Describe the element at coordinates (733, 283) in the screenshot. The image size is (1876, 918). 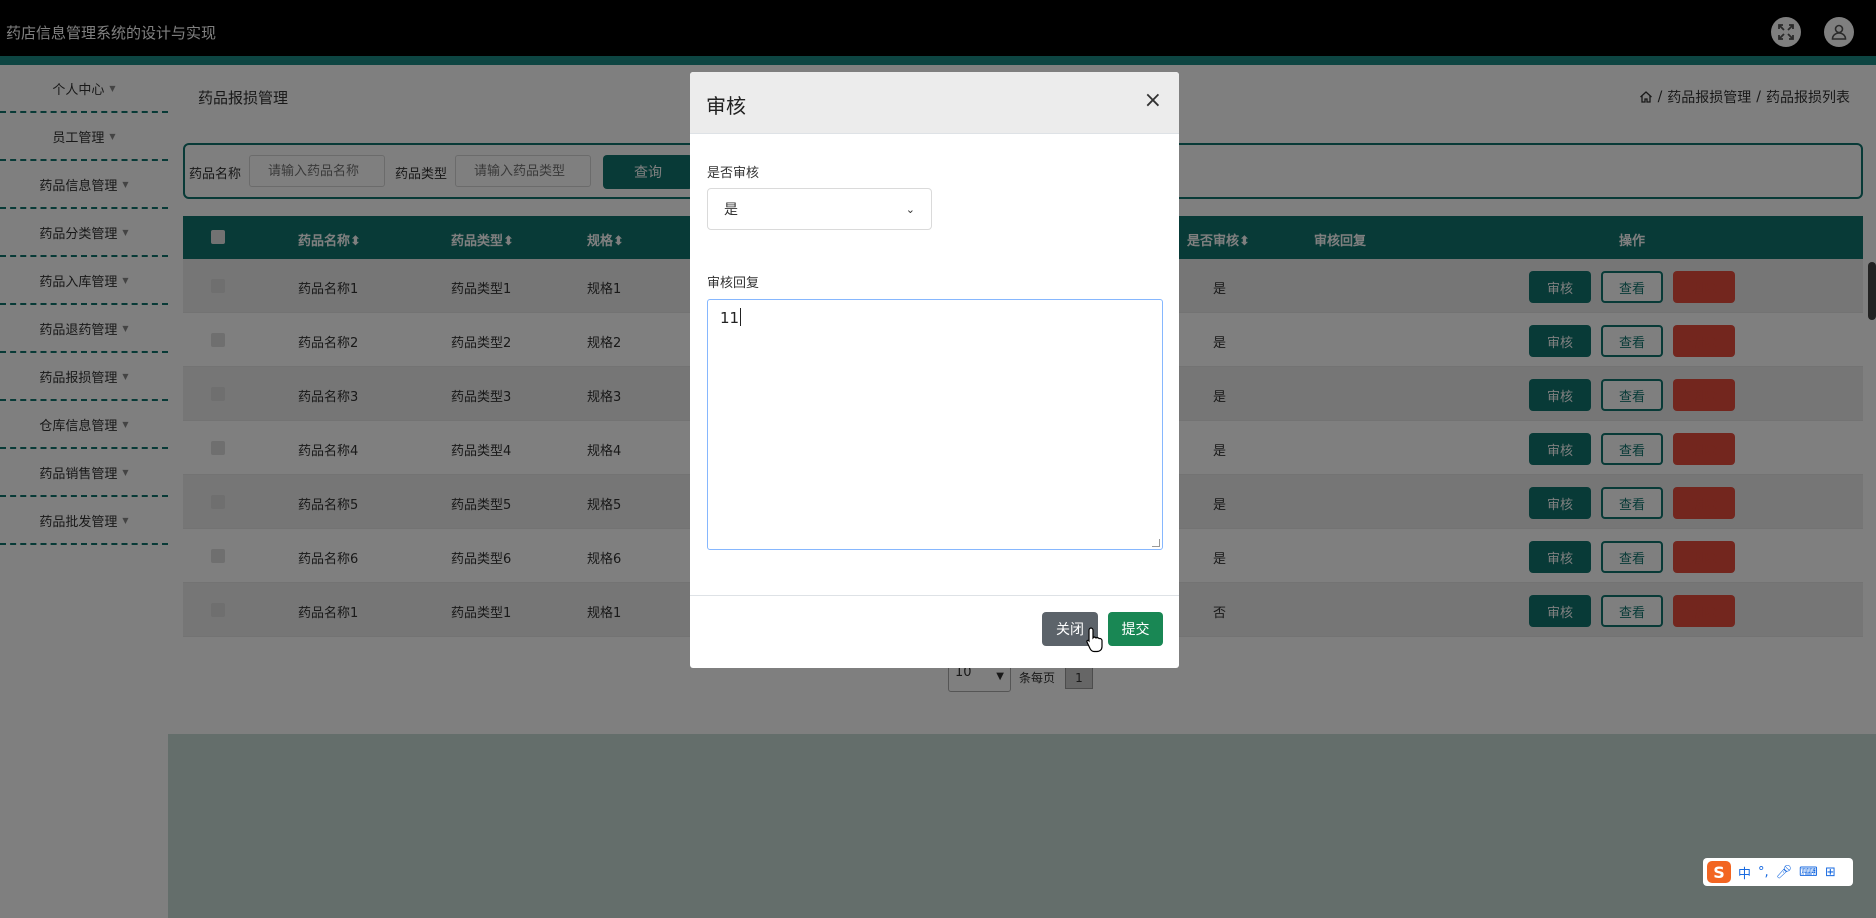
I see `audit-reply-label: 审核回复` at that location.